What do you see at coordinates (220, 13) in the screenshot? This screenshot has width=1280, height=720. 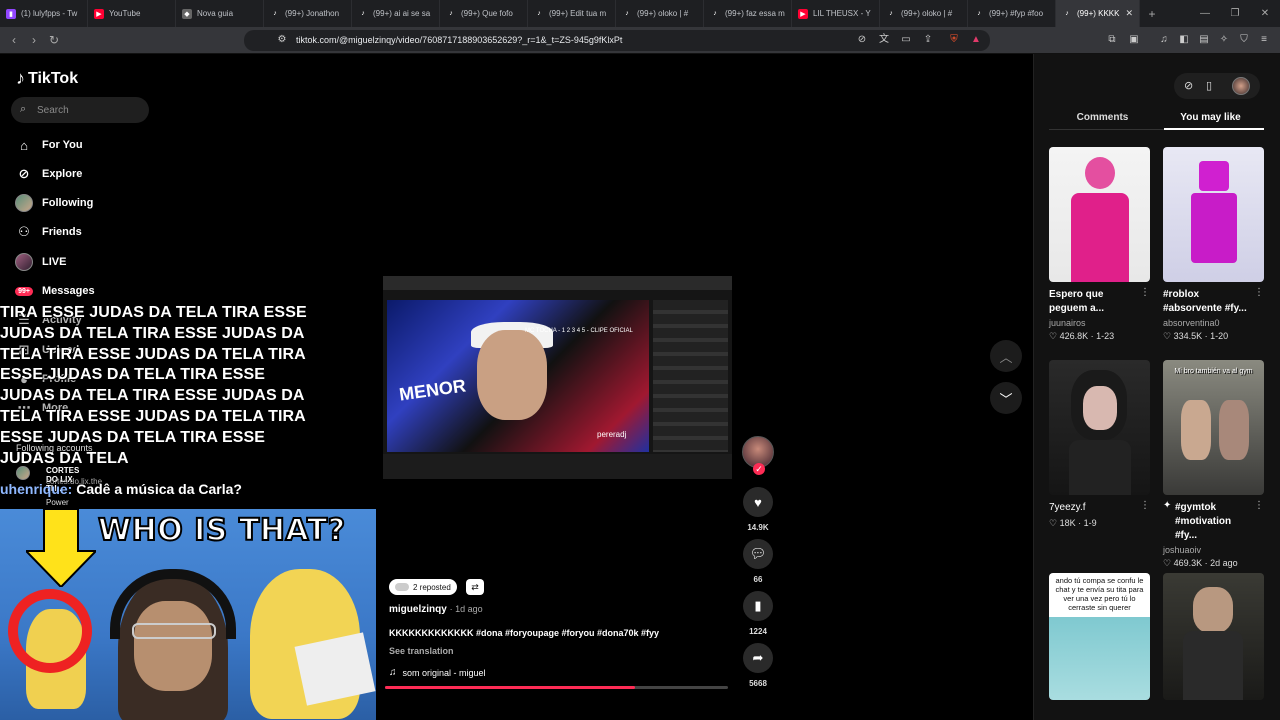 I see `browser-tab: ◆ Nova guia` at bounding box center [220, 13].